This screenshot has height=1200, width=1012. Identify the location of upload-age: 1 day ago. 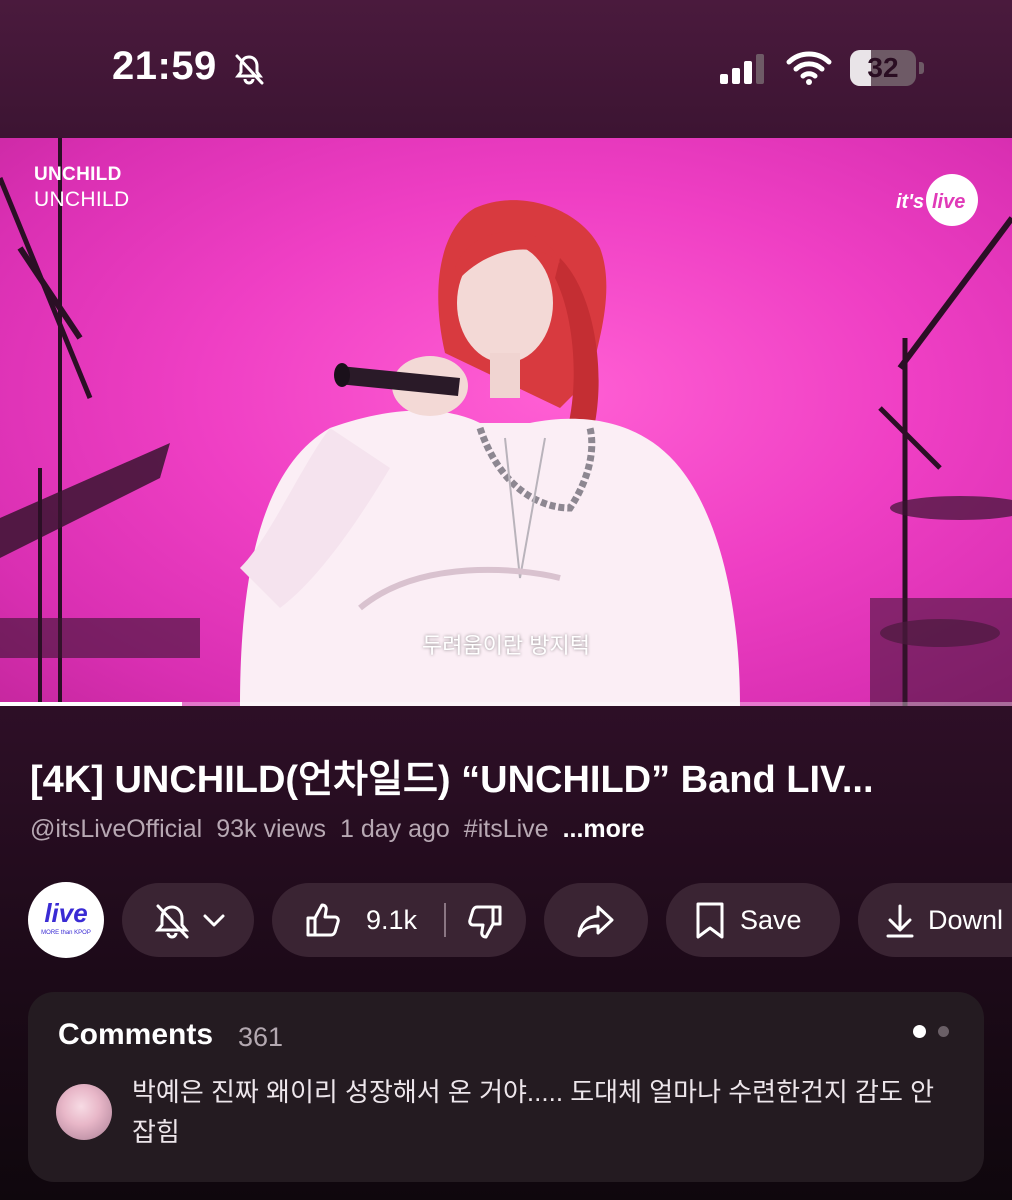
(394, 829).